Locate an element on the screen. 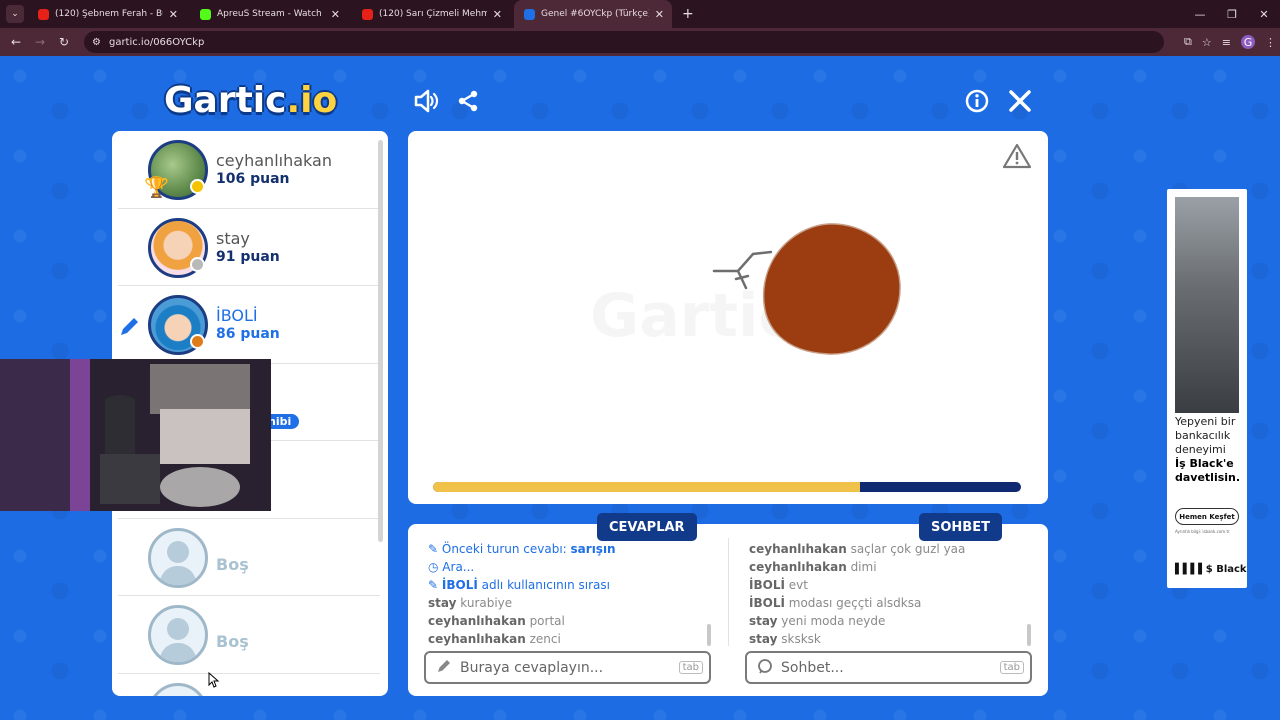 Image resolution: width=1280 pixels, height=720 pixels. list-item: stay sksksk is located at coordinates (894, 639).